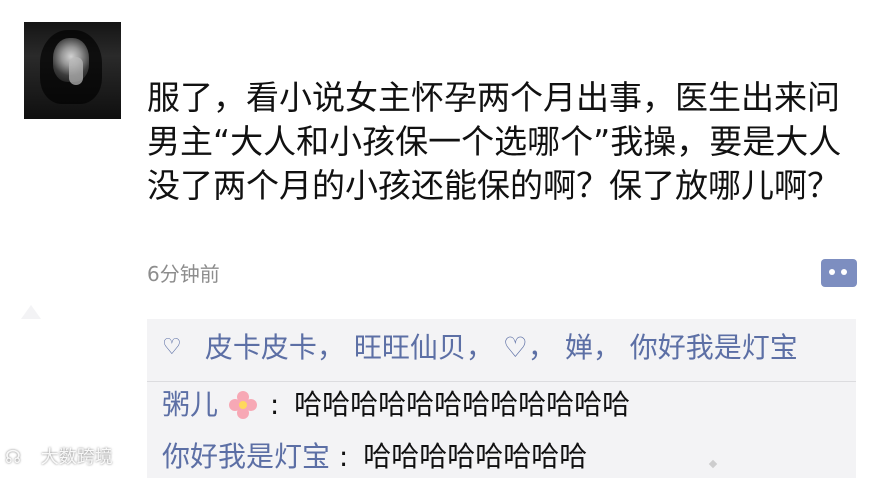 This screenshot has height=478, width=880. I want to click on comment-item: 你好我是灯宝 : 哈哈哈哈哈哈哈哈, so click(374, 457).